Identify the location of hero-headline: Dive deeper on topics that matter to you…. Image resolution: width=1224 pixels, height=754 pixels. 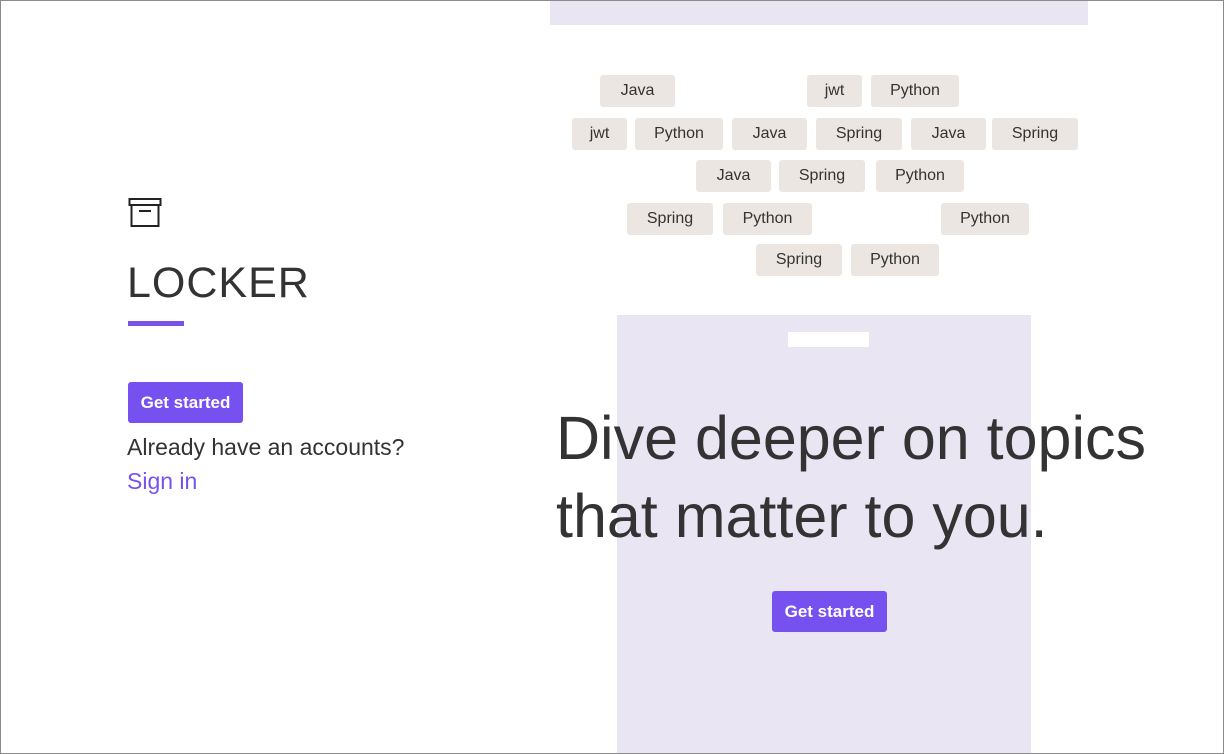
(851, 477).